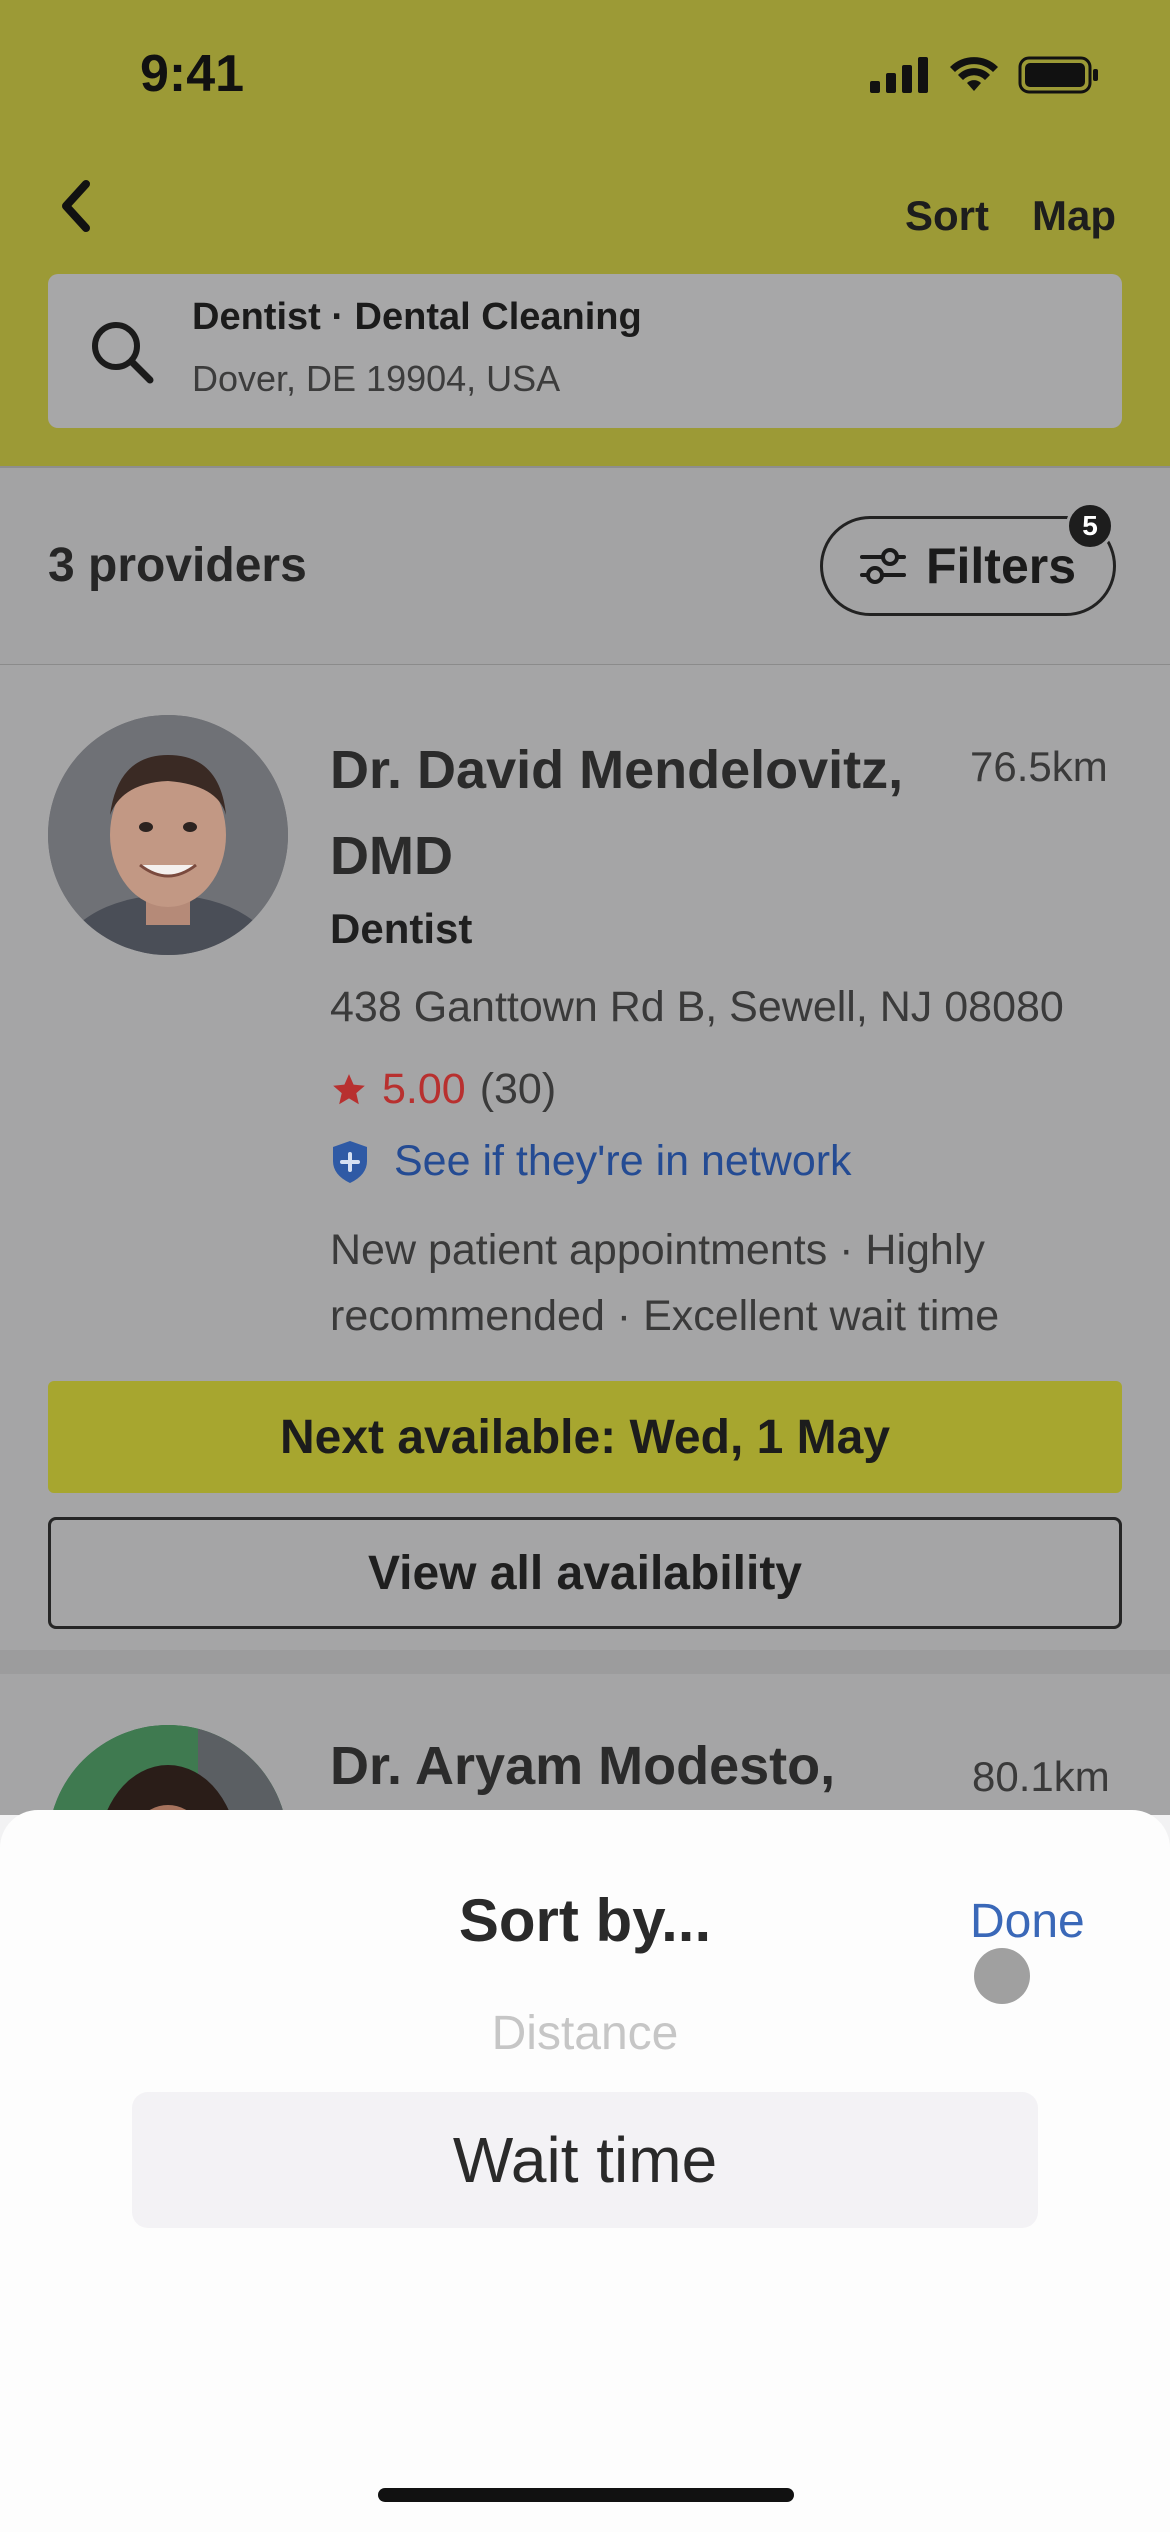 This screenshot has width=1170, height=2532. Describe the element at coordinates (697, 1007) in the screenshot. I see `provider-address: 438 Ganttown Rd B, Sewell, NJ 08080` at that location.